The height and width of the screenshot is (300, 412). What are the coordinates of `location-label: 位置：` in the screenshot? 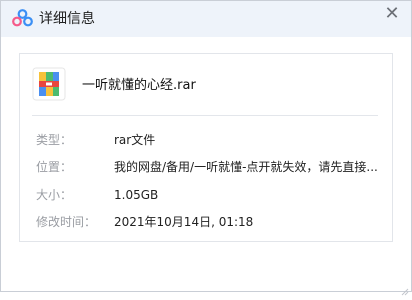 It's located at (54, 167).